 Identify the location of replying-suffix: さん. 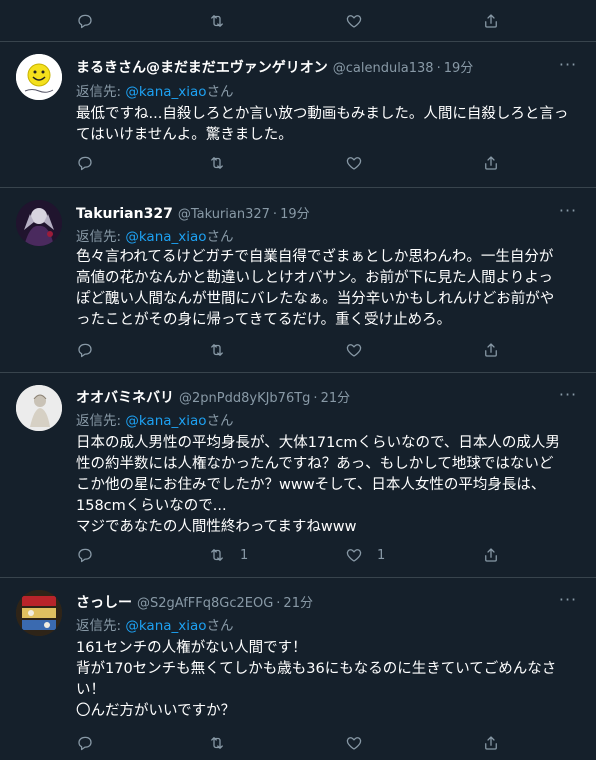
(220, 237).